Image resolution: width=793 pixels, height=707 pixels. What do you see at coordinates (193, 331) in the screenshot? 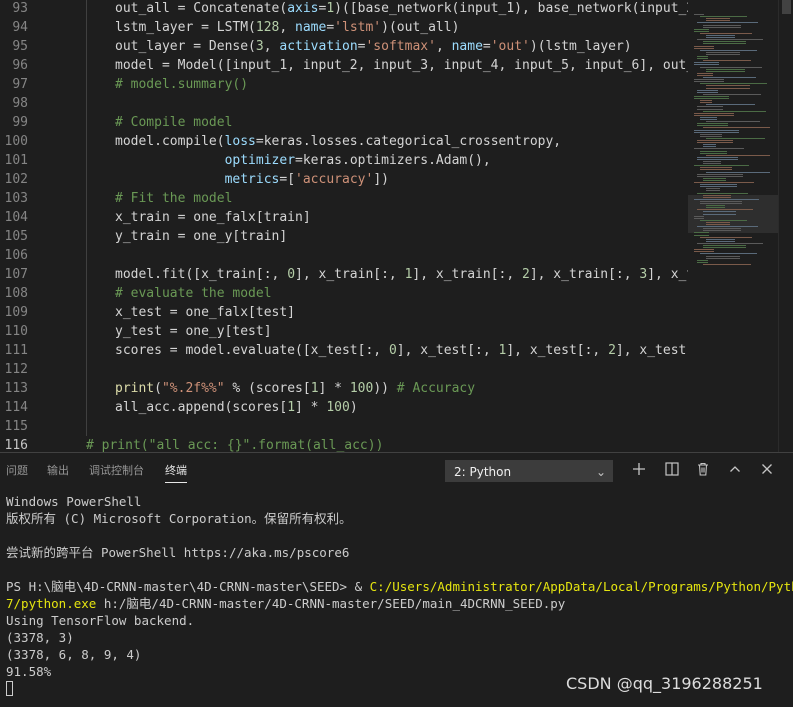
I see `code-text: y_test = one_y[test]` at bounding box center [193, 331].